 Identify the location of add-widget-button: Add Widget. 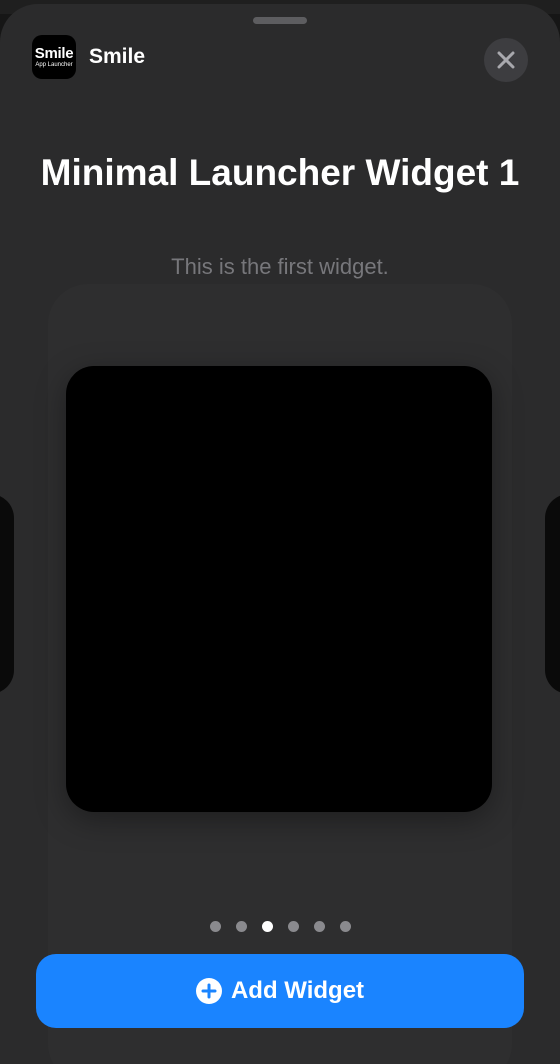
(280, 991).